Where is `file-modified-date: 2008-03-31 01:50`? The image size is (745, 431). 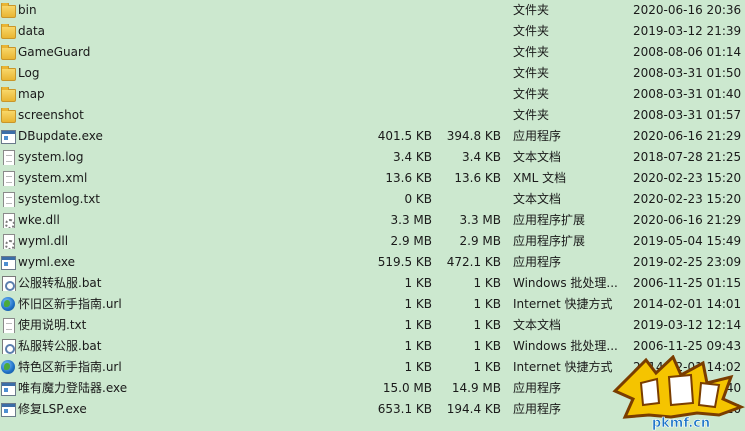 file-modified-date: 2008-03-31 01:50 is located at coordinates (687, 73).